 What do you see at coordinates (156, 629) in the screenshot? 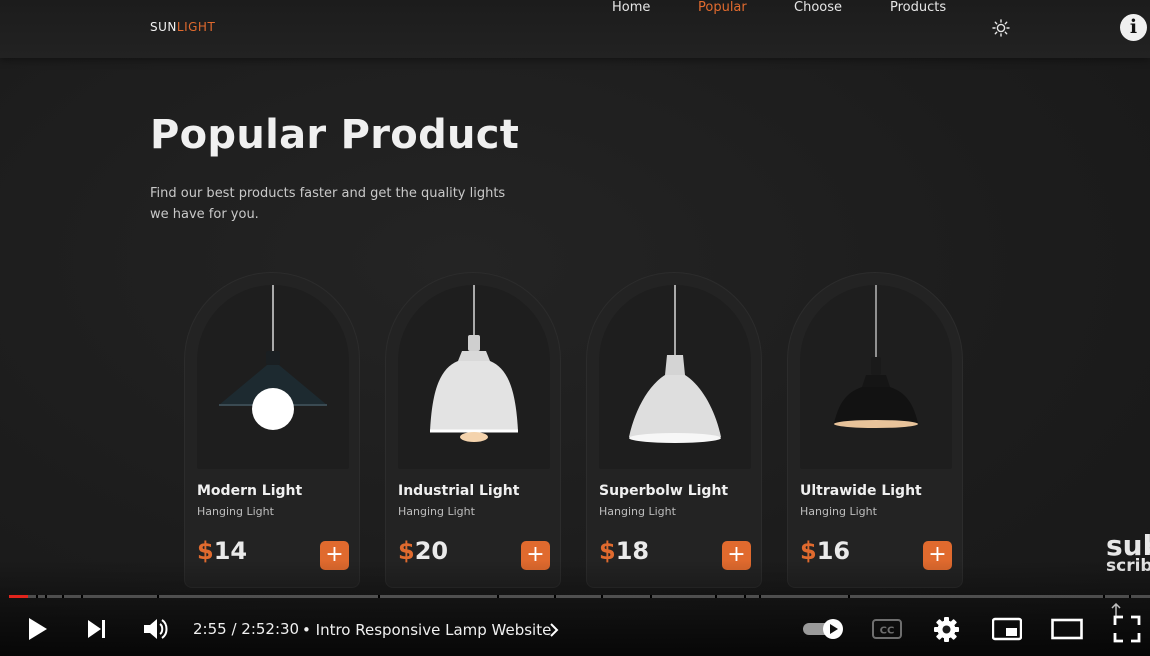
I see `volume-icon` at bounding box center [156, 629].